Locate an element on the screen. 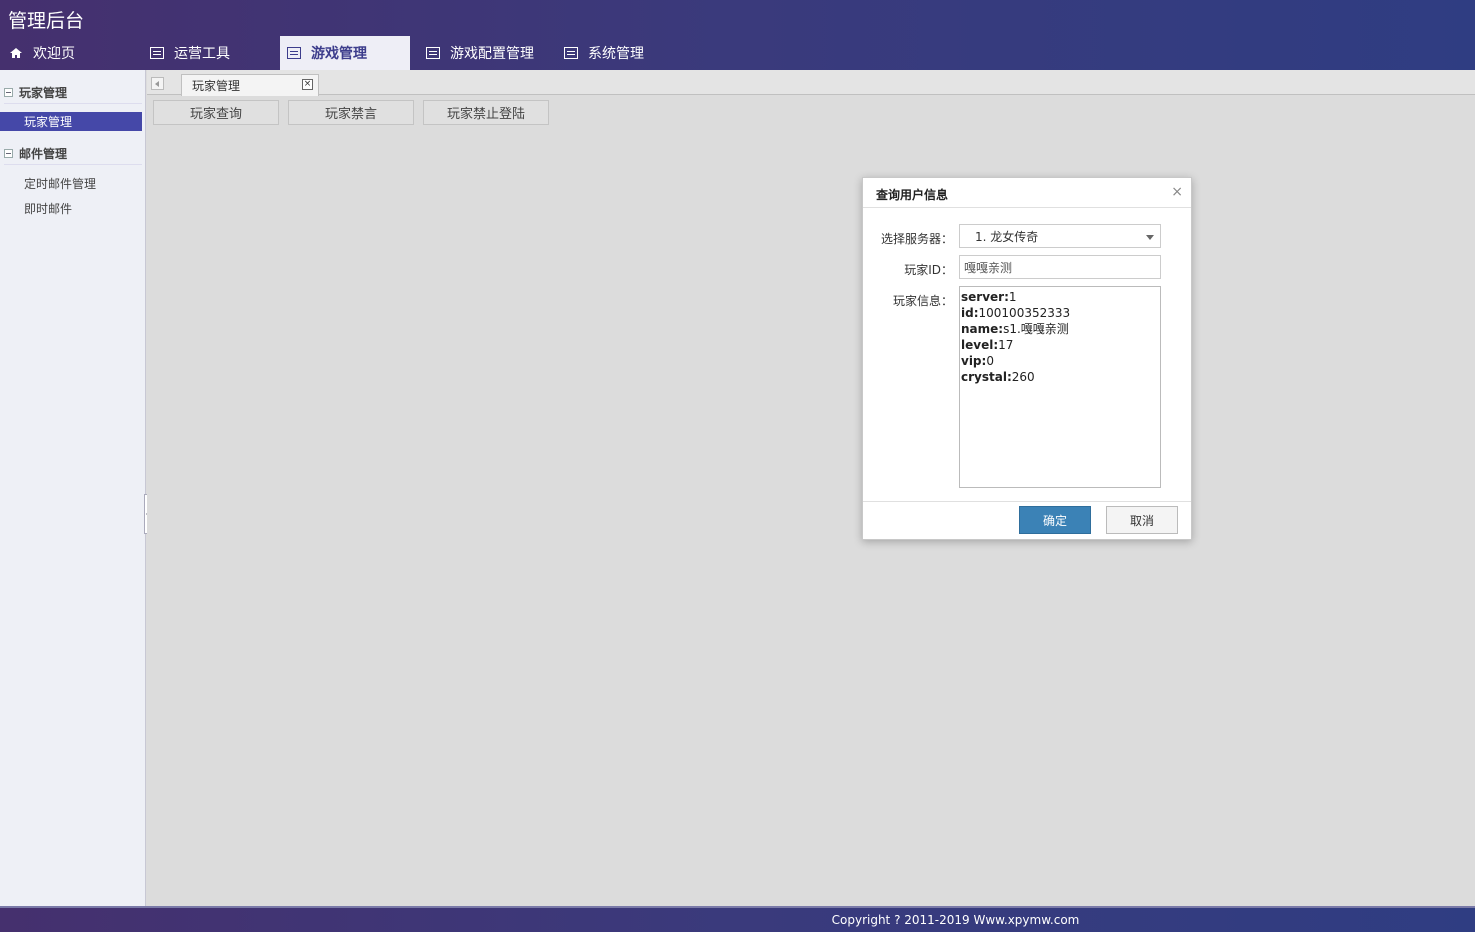  player-ban-login-button: 玩家禁止登陆 is located at coordinates (486, 112).